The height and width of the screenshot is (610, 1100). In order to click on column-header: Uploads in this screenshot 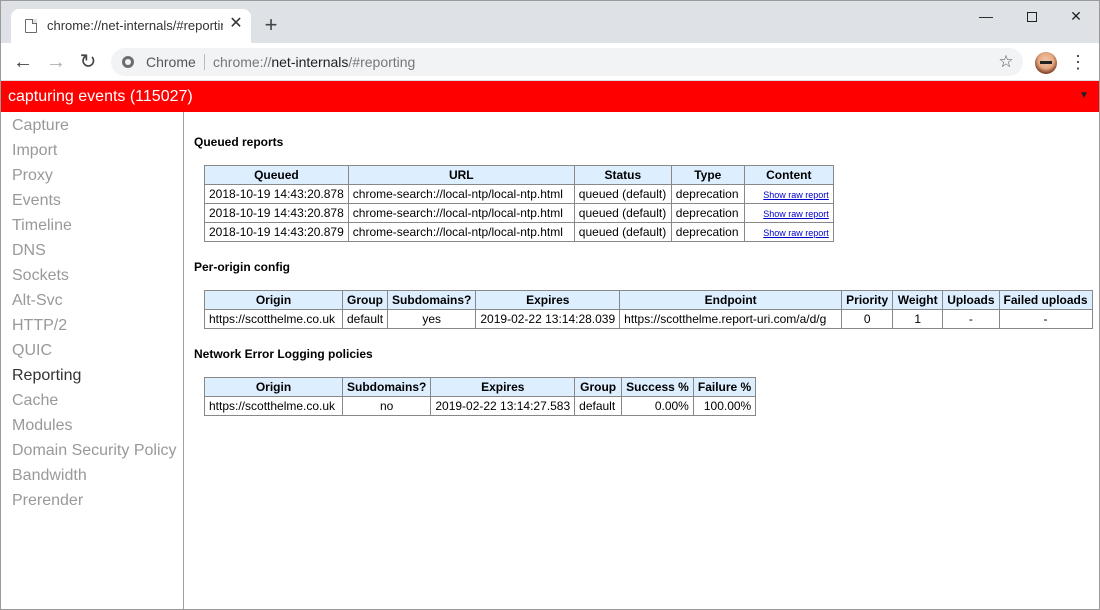, I will do `click(971, 300)`.